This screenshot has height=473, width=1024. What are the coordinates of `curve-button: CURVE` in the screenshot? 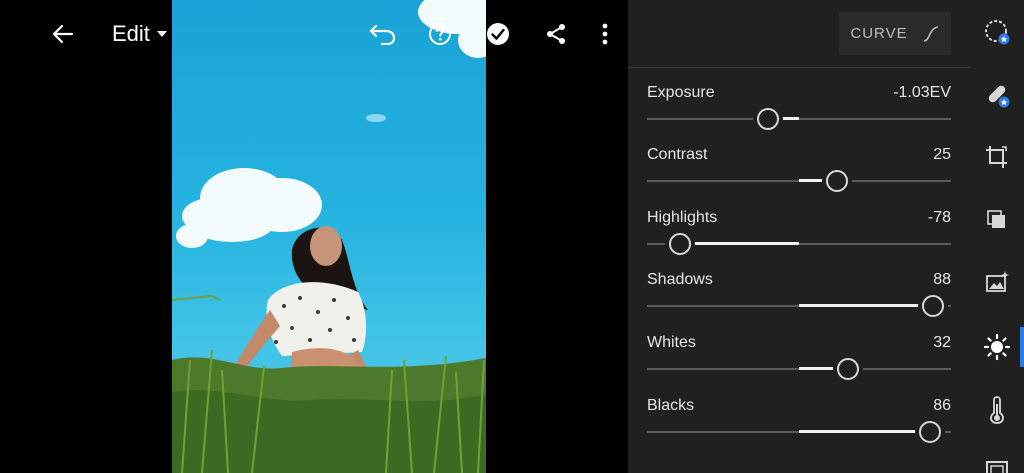 It's located at (895, 33).